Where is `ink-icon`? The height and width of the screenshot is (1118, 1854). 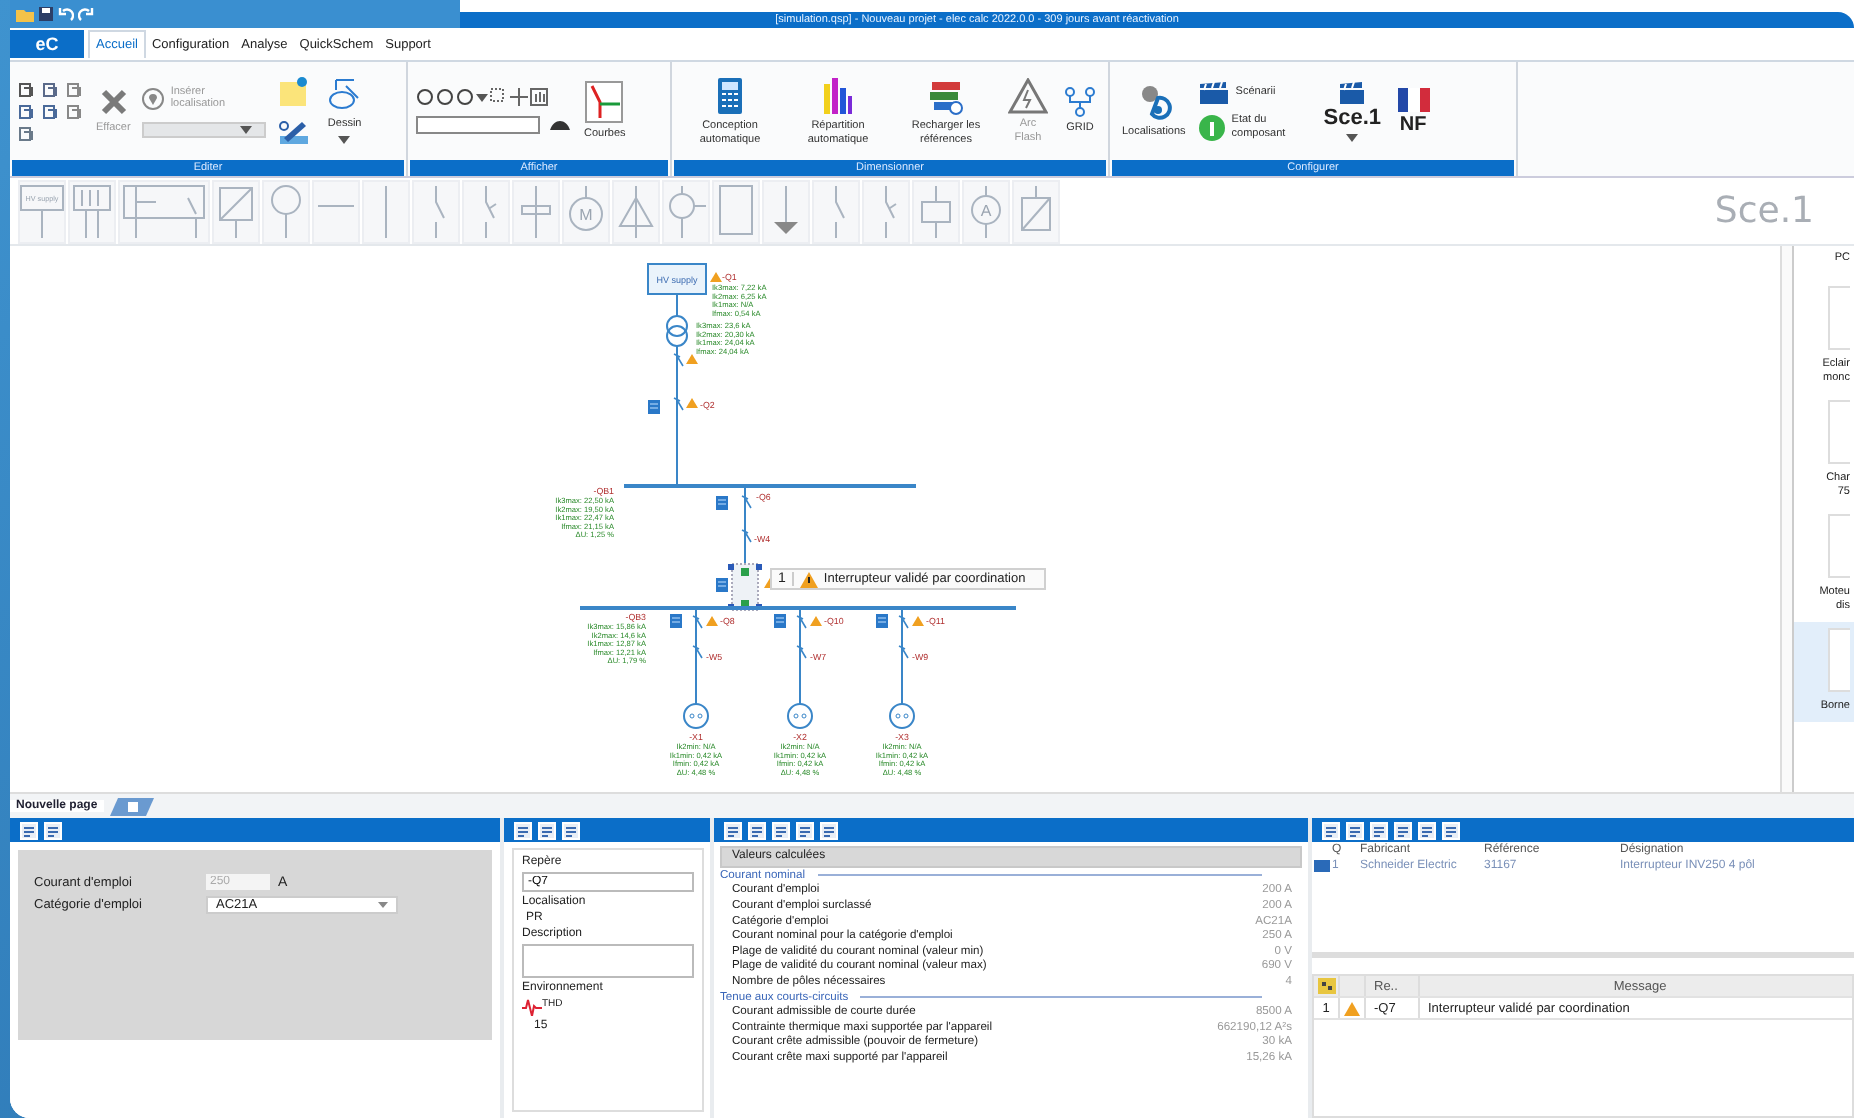
ink-icon is located at coordinates (560, 125).